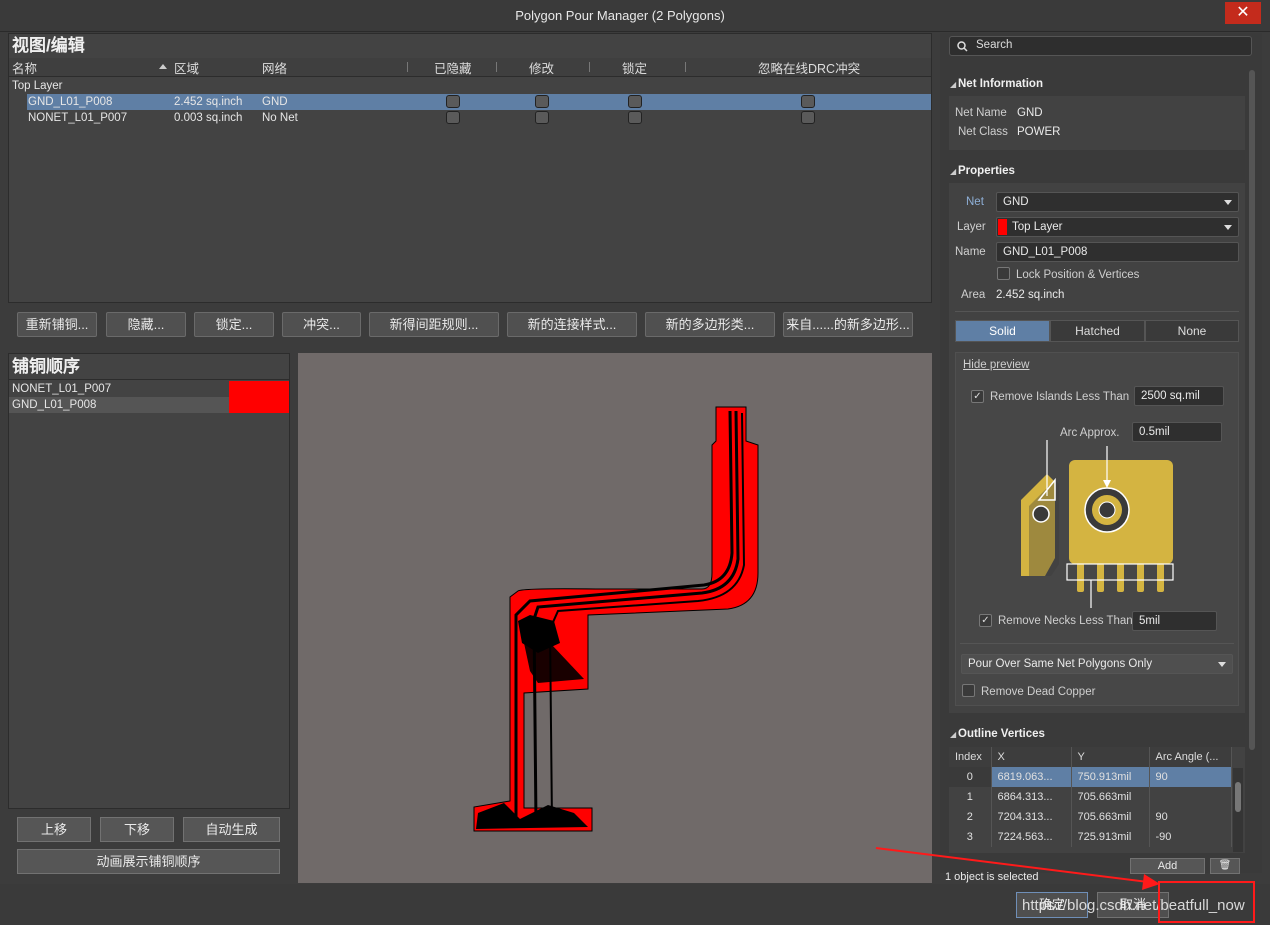 The image size is (1270, 925). I want to click on pcb-polygon-shape, so click(616, 619).